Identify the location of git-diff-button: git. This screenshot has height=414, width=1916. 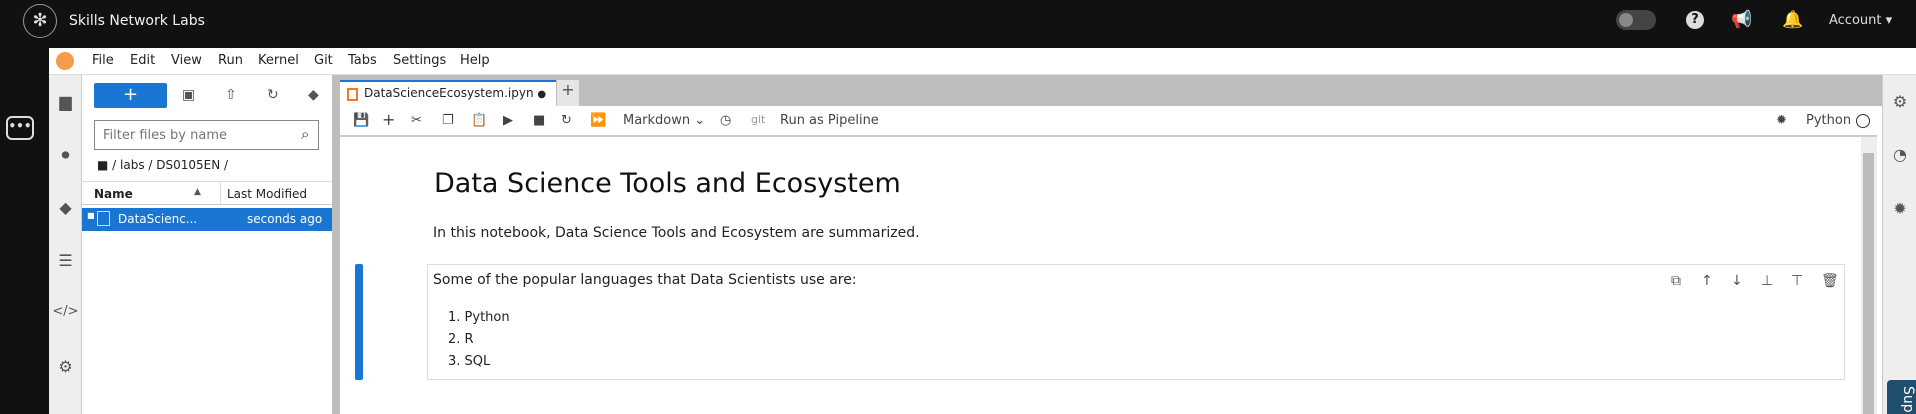
(758, 119).